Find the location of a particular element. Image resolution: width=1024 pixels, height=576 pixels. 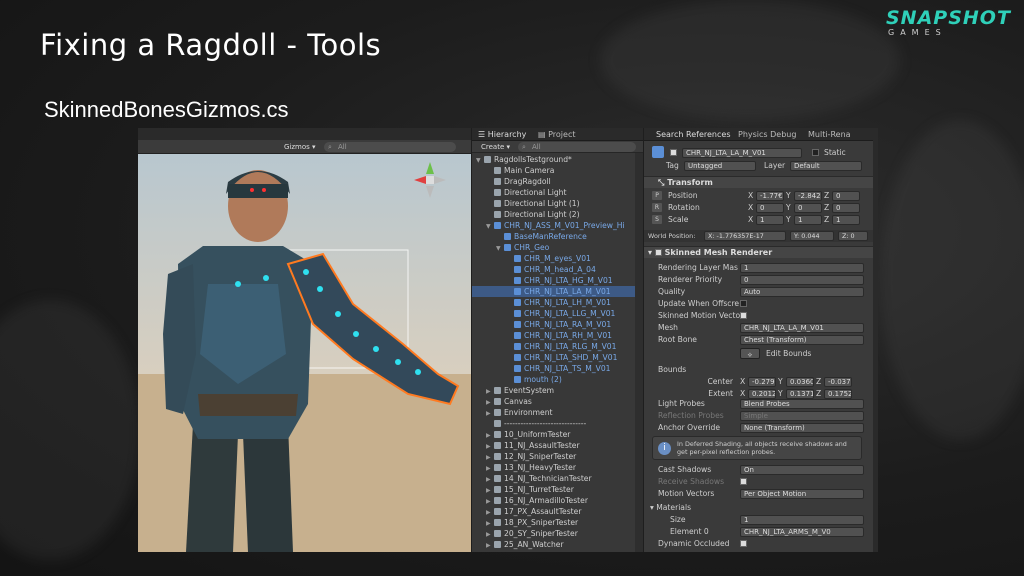

hierarchy-search-input: ⌕ All is located at coordinates (577, 147).